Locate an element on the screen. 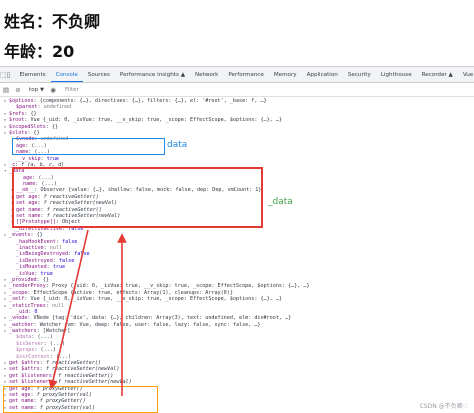 The height and width of the screenshot is (413, 474). console-value: Object is located at coordinates (71, 222).